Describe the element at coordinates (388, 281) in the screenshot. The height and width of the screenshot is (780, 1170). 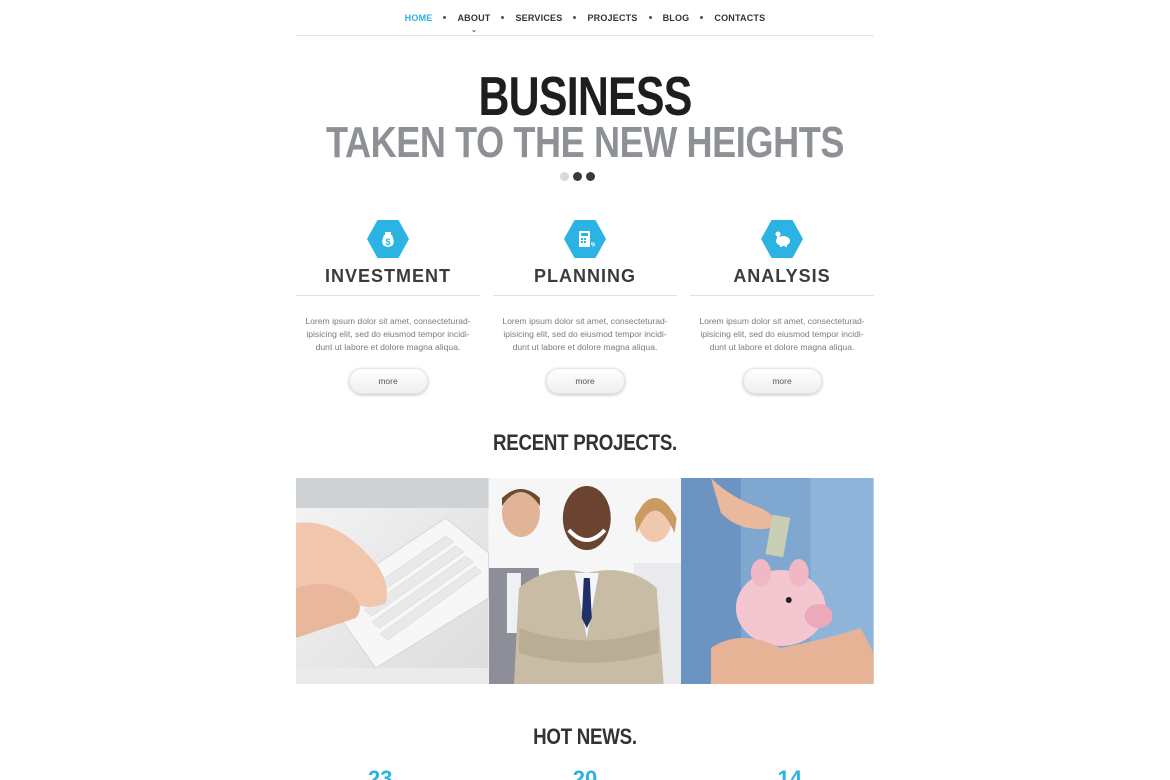
I see `service-title: INVESTMENT` at that location.